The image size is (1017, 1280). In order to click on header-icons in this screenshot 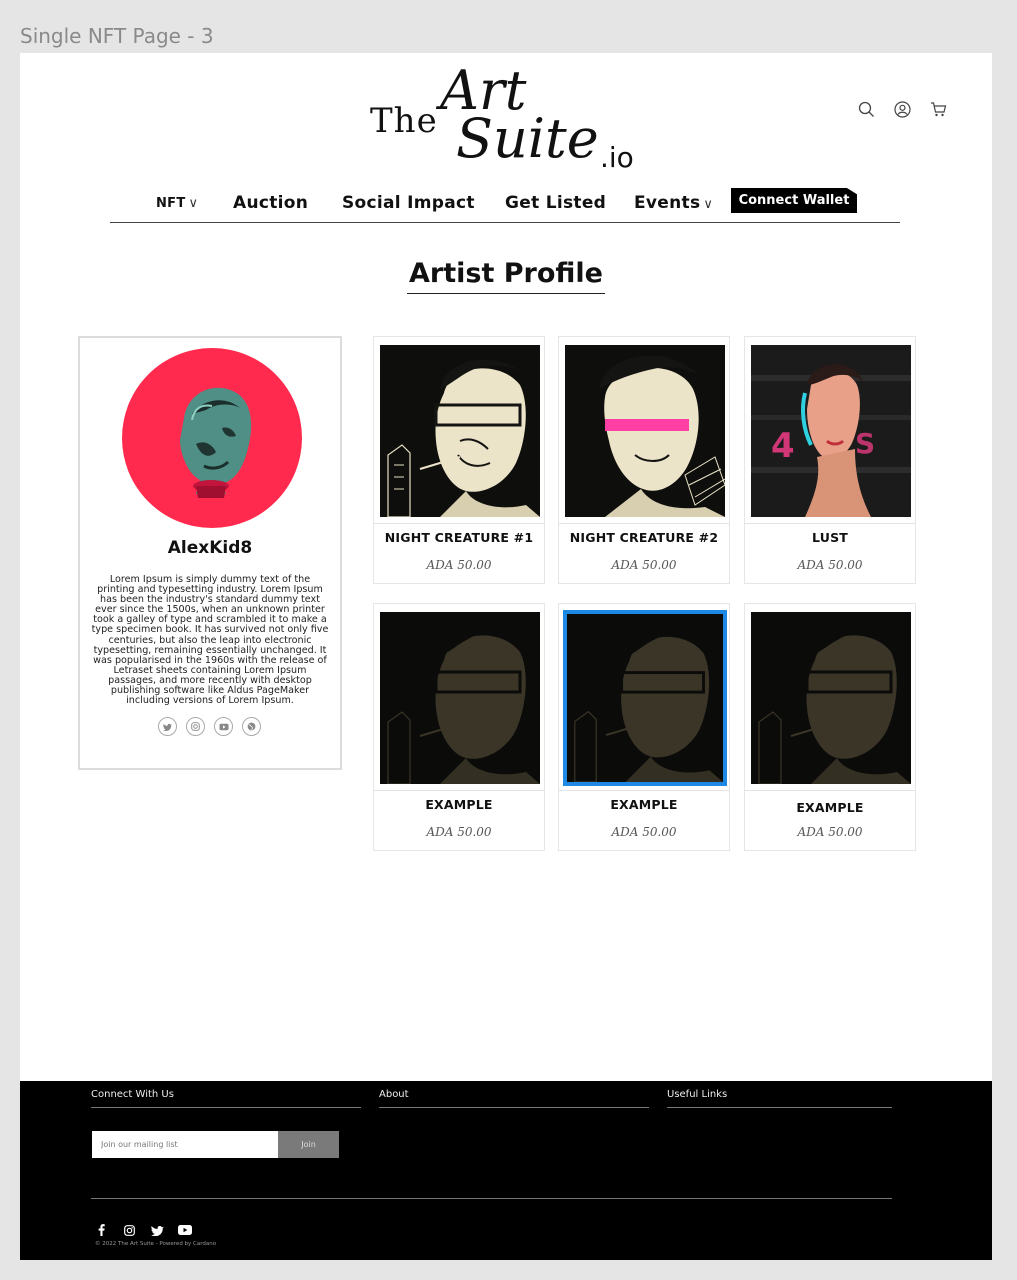, I will do `click(902, 109)`.